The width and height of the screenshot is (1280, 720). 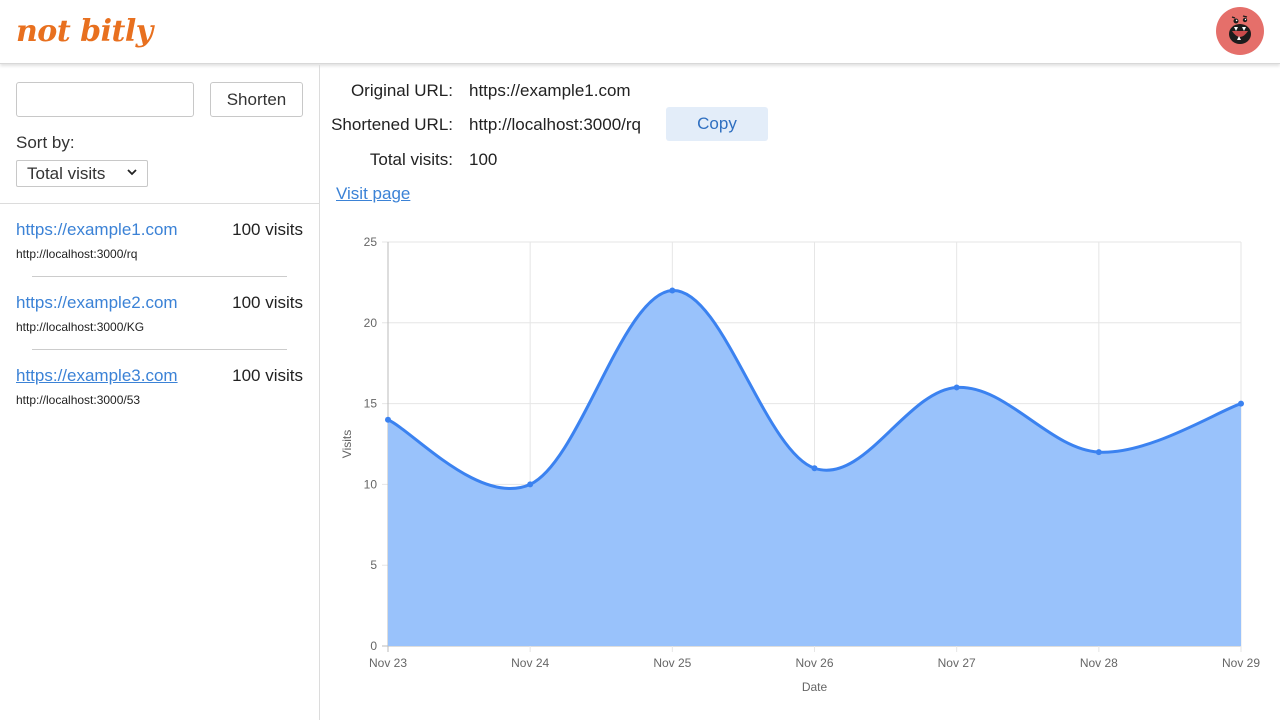 I want to click on y-tick-label: 10, so click(x=371, y=484).